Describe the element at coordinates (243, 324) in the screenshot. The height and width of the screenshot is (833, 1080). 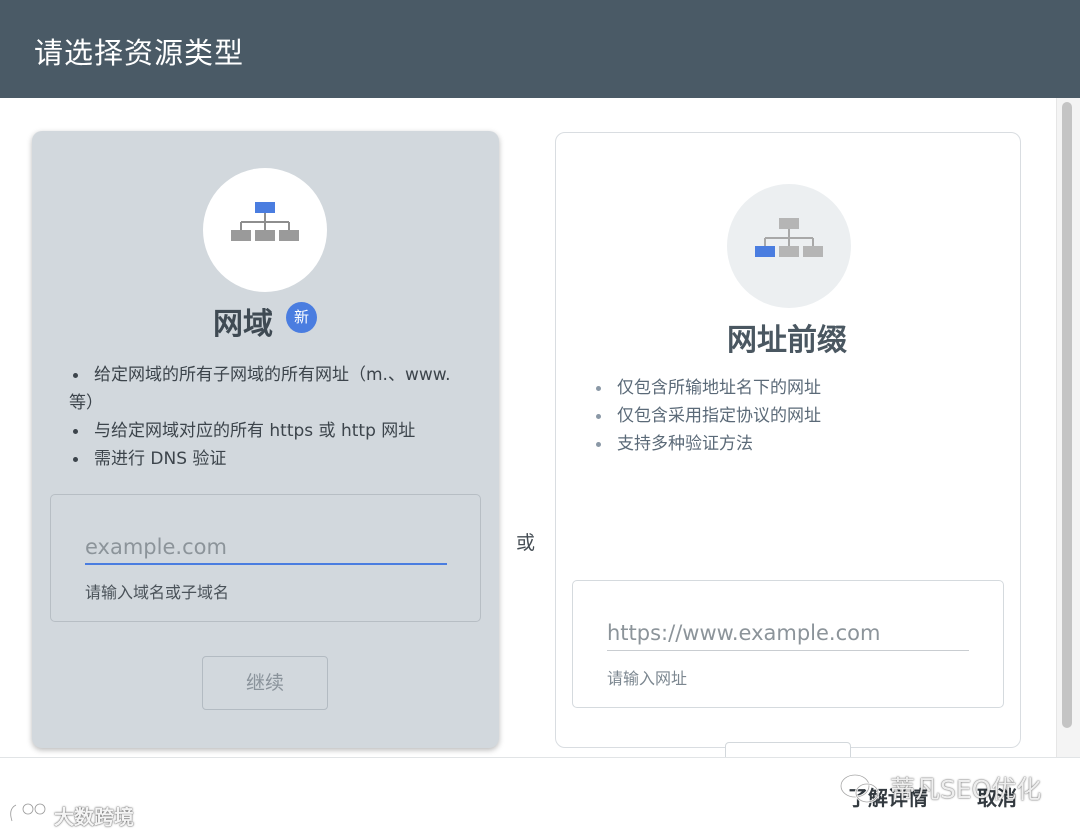
I see `domain-card-title: 网域` at that location.